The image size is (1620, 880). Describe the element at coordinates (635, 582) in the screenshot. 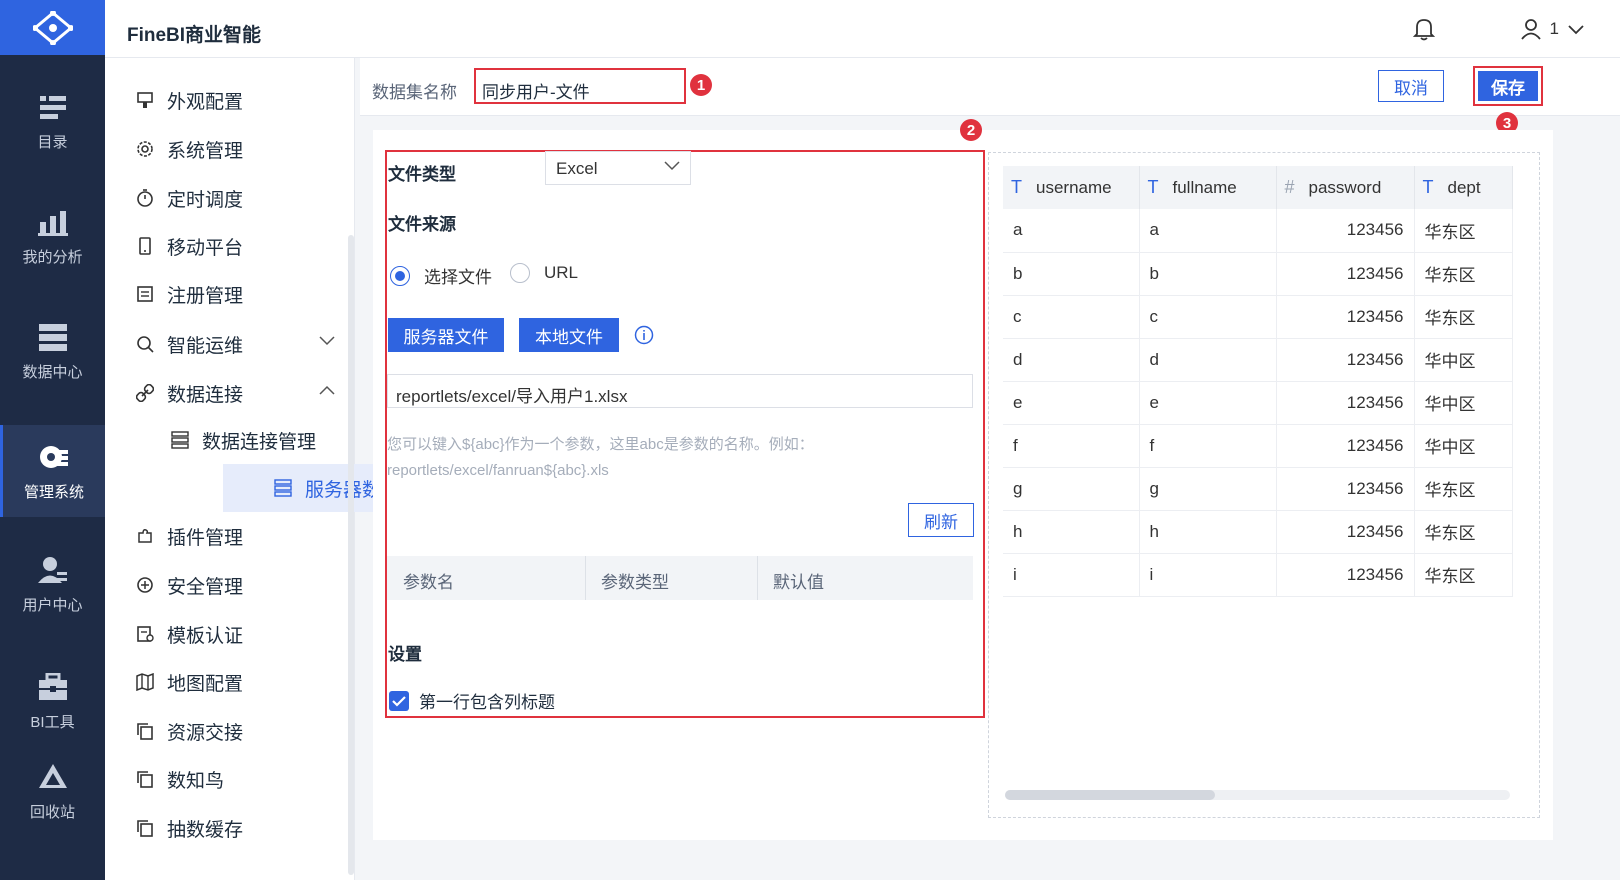

I see `param-header-type: 参数类型` at that location.